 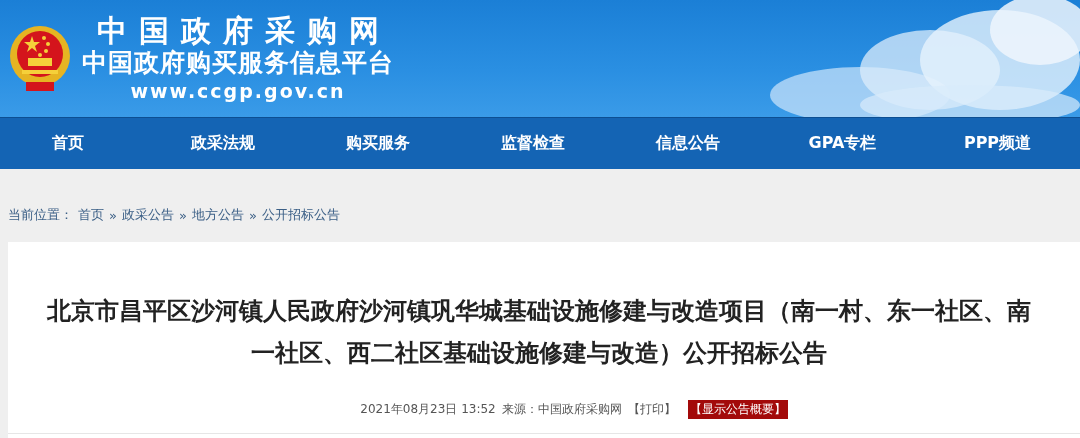 What do you see at coordinates (737, 409) in the screenshot?
I see `summary-button: 【显示公告概要】` at bounding box center [737, 409].